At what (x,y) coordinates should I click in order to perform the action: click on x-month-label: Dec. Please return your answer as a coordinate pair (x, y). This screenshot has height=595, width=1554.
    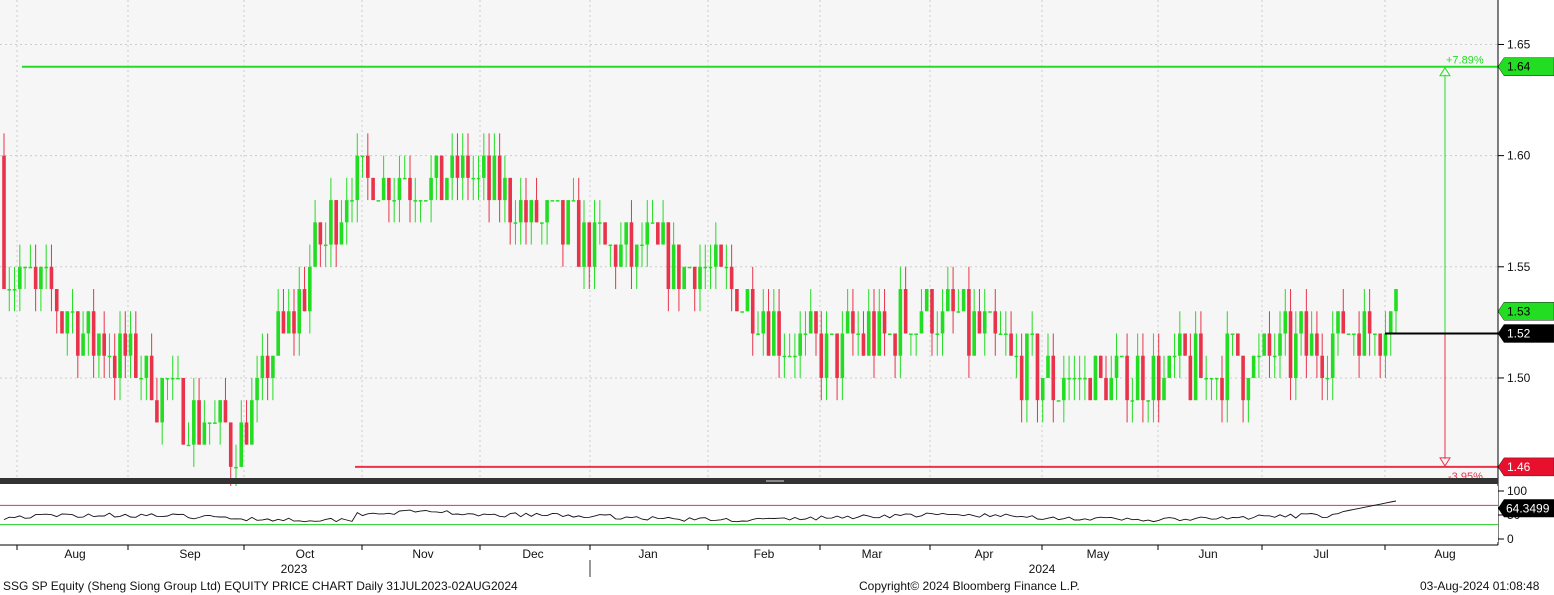
    Looking at the image, I should click on (532, 554).